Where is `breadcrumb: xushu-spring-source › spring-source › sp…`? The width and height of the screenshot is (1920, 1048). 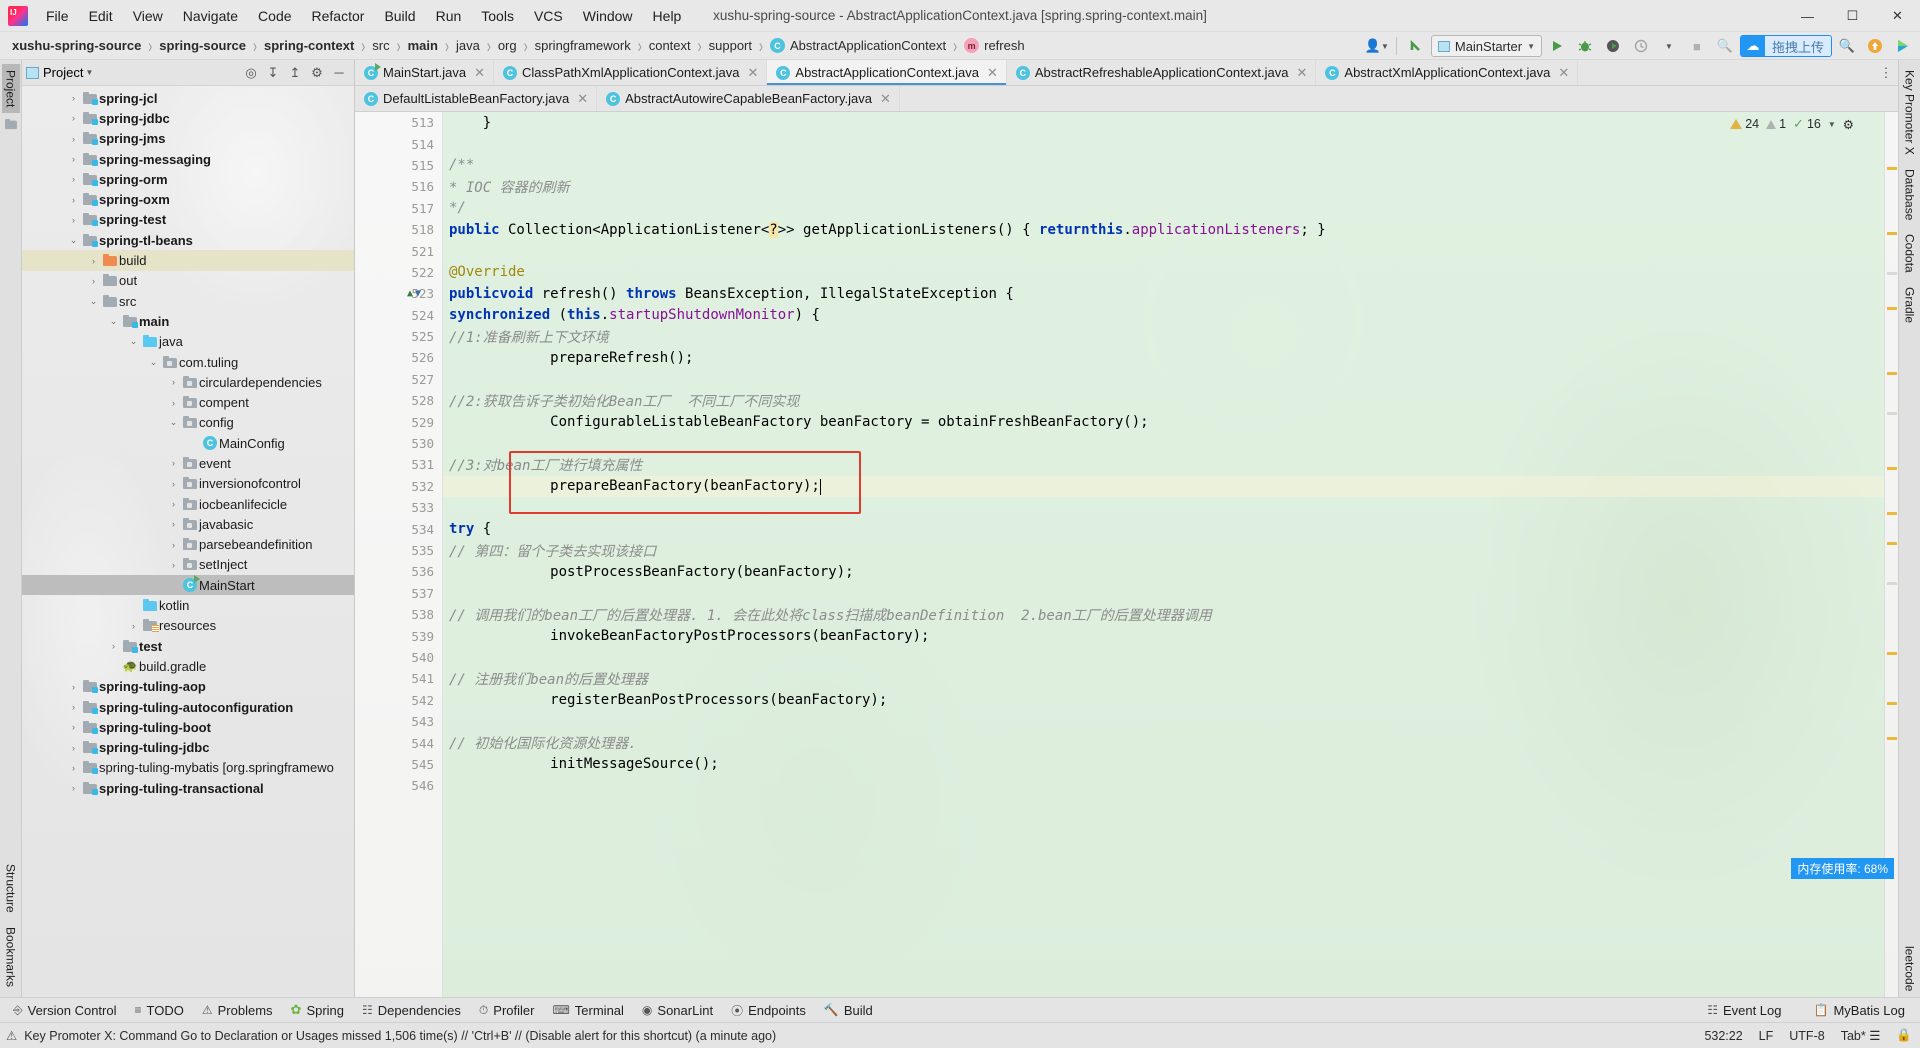 breadcrumb: xushu-spring-source › spring-source › sp… is located at coordinates (518, 45).